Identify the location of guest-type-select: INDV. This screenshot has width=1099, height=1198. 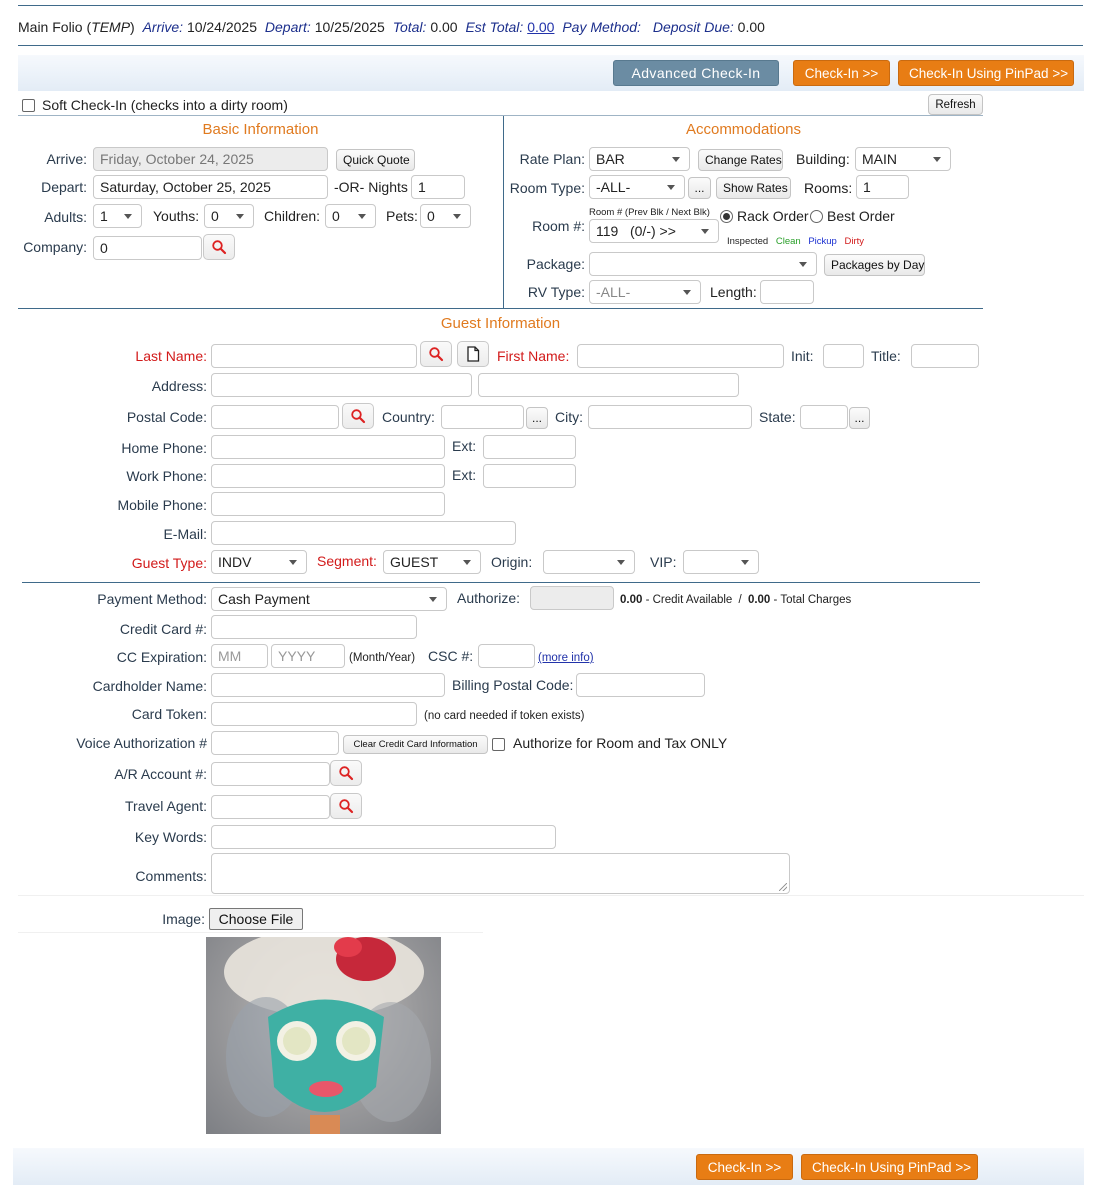
(259, 562).